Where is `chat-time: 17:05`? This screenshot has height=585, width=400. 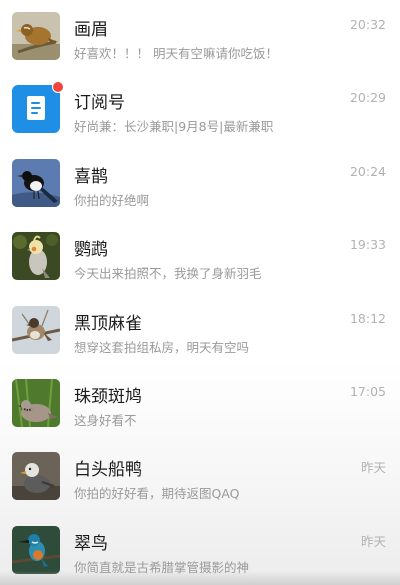
chat-time: 17:05 is located at coordinates (367, 391).